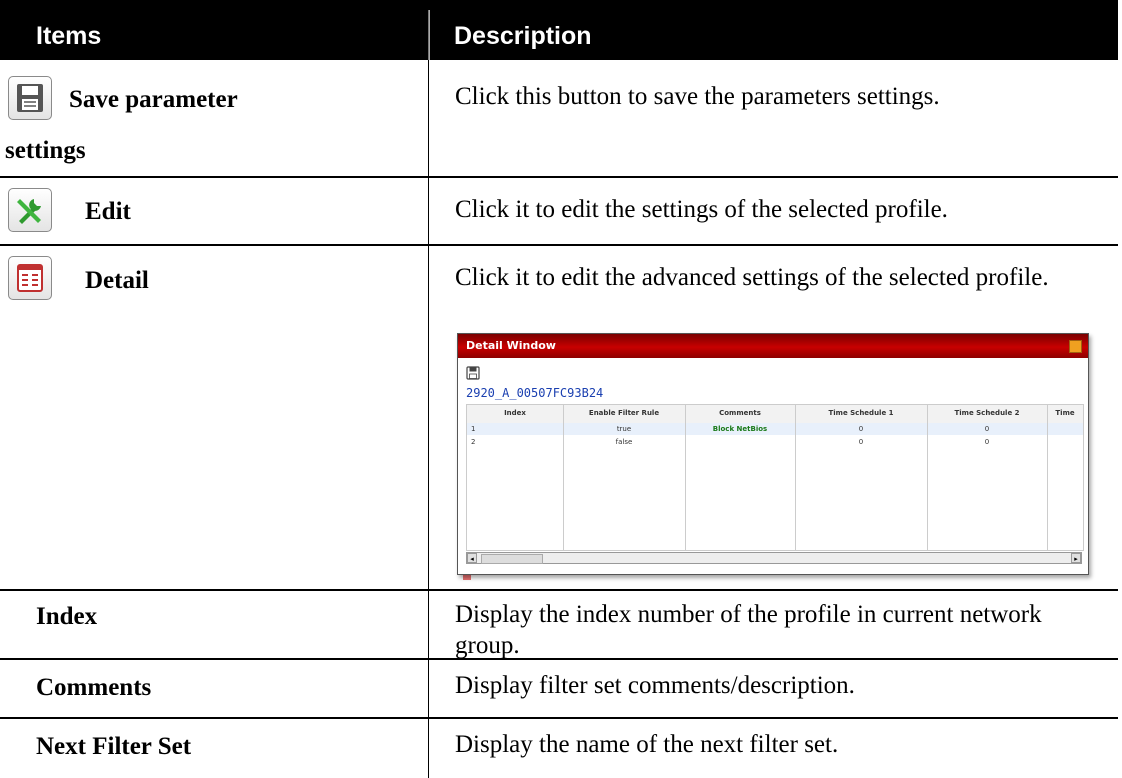 The height and width of the screenshot is (778, 1122). I want to click on header-items: Items, so click(69, 36).